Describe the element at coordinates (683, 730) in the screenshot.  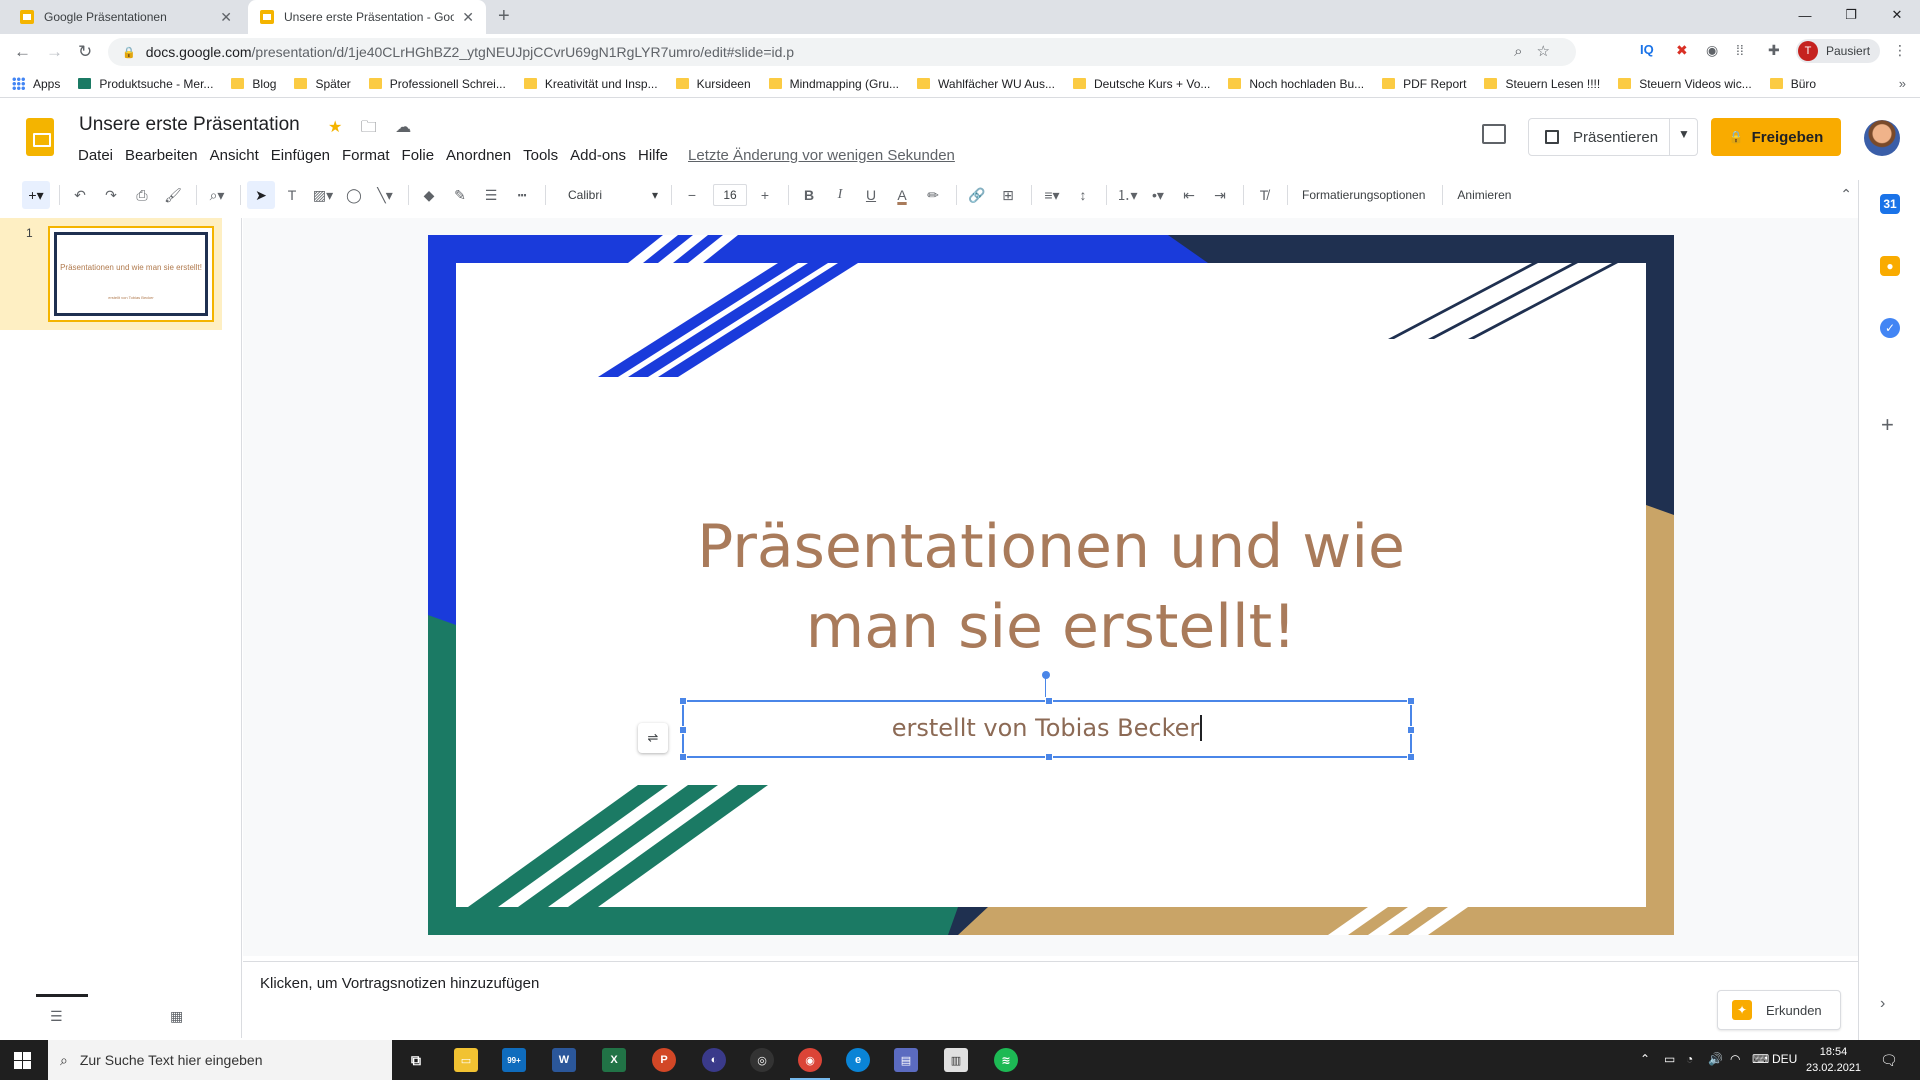
I see `resize-handle-w` at that location.